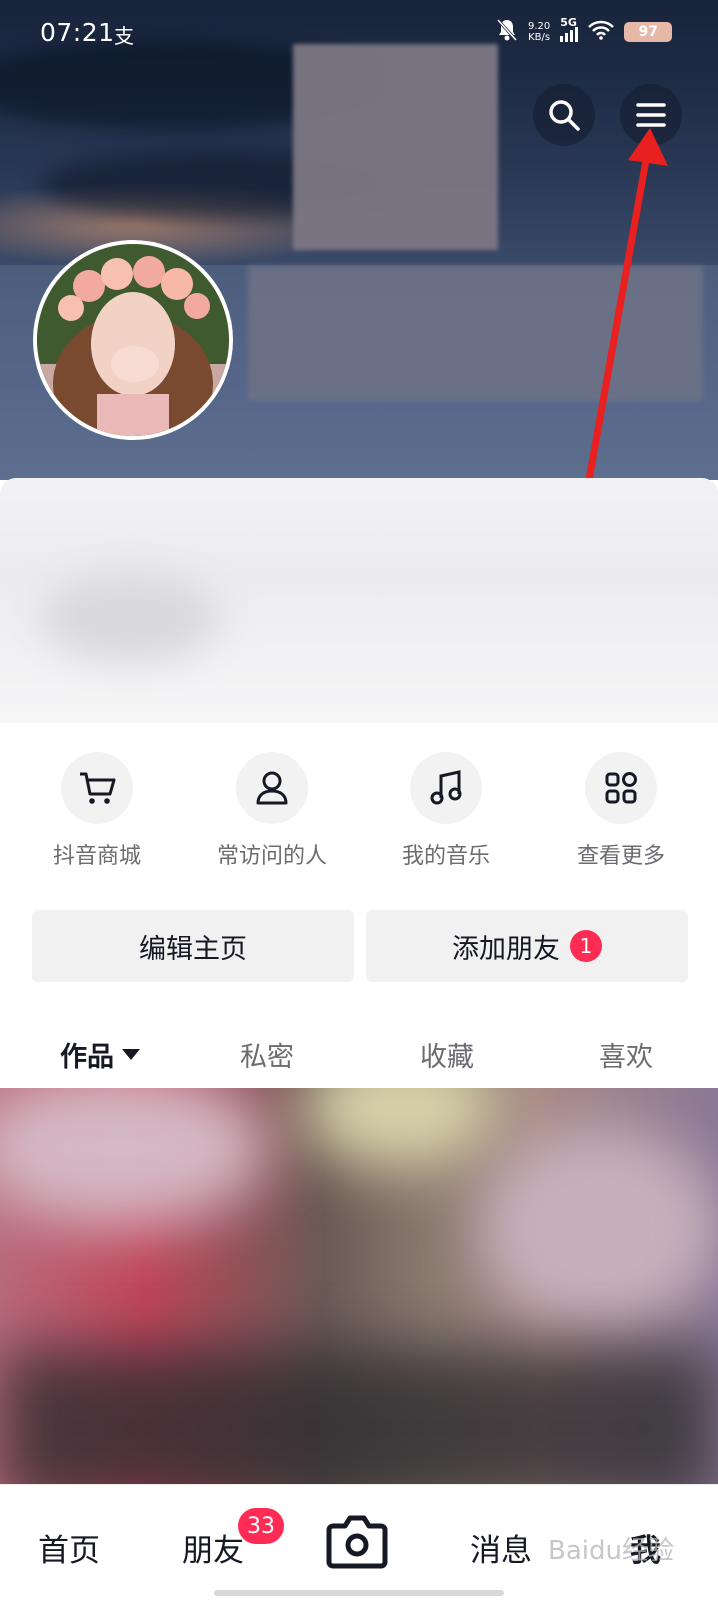 Image resolution: width=718 pixels, height=1601 pixels. I want to click on mute-bell-icon, so click(507, 32).